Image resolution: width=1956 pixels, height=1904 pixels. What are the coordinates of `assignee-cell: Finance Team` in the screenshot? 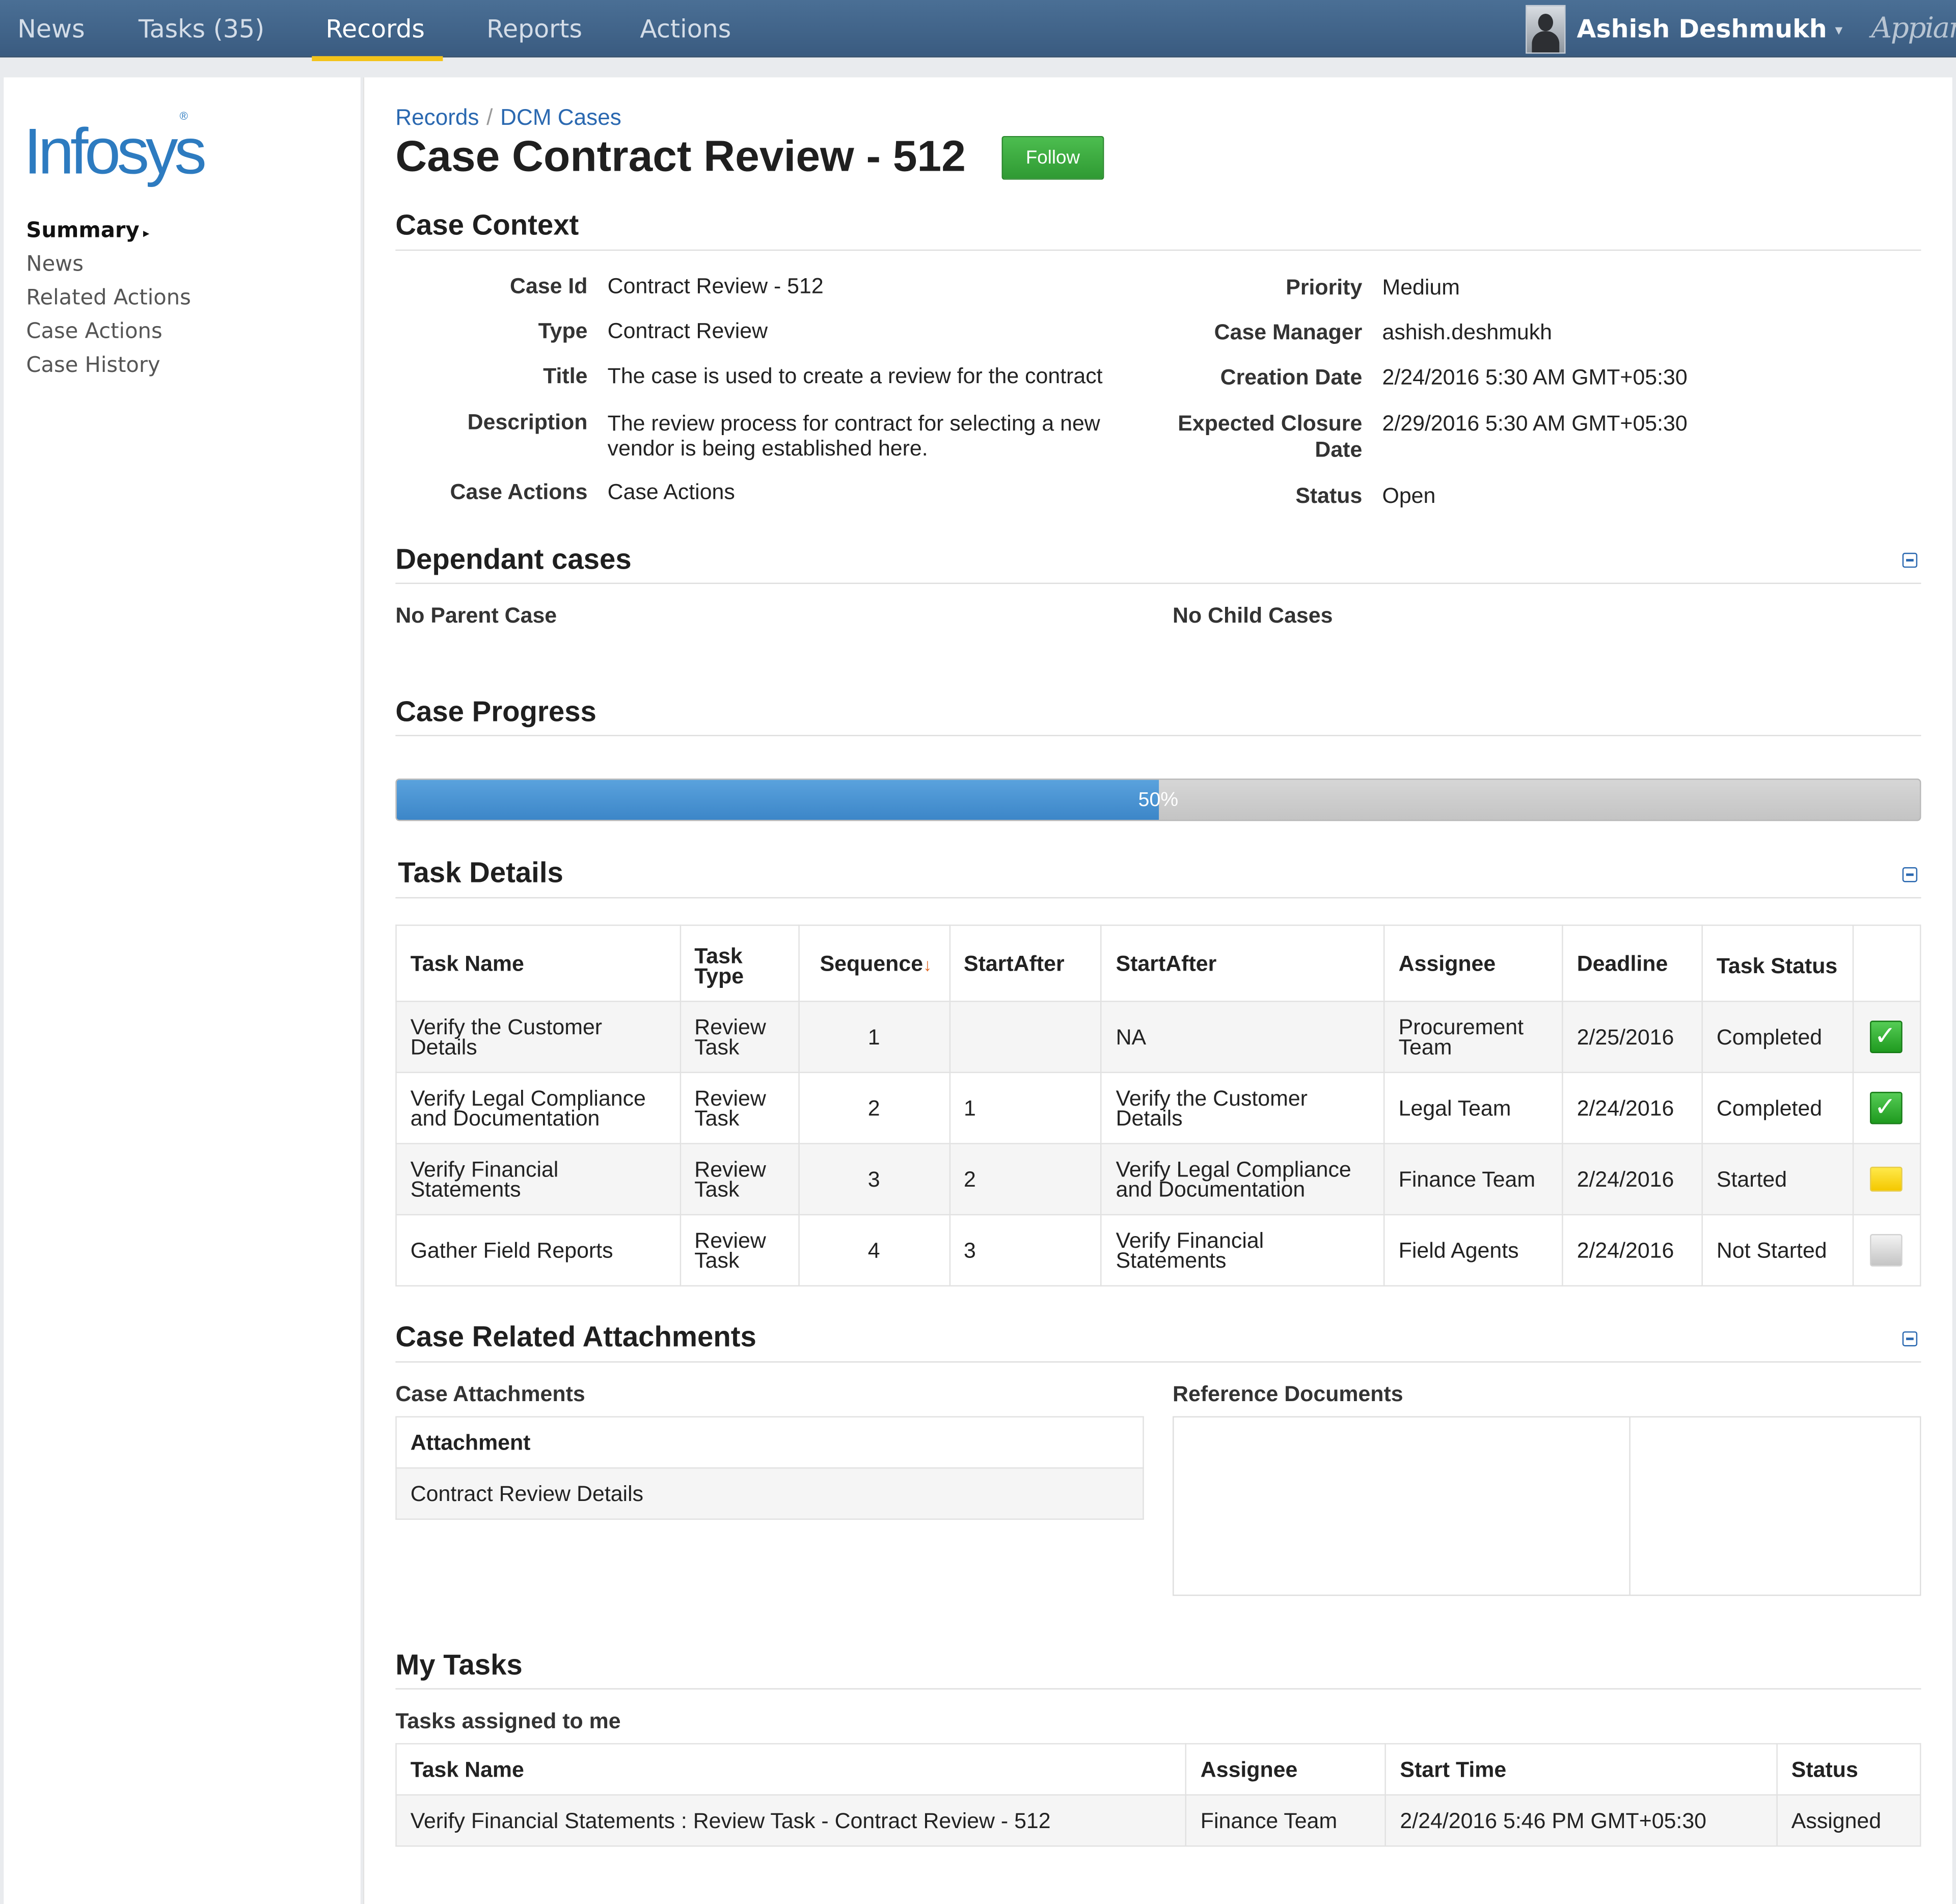 It's located at (1286, 1820).